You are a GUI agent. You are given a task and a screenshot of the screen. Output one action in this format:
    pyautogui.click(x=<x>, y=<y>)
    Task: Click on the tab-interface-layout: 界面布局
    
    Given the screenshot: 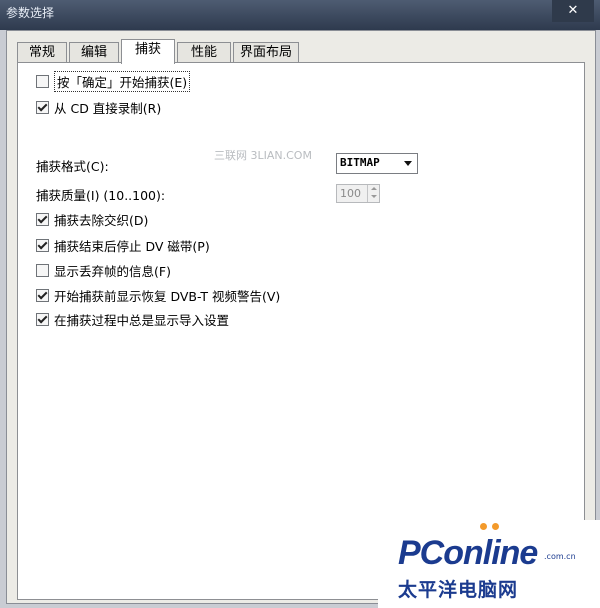 What is the action you would take?
    pyautogui.click(x=266, y=52)
    